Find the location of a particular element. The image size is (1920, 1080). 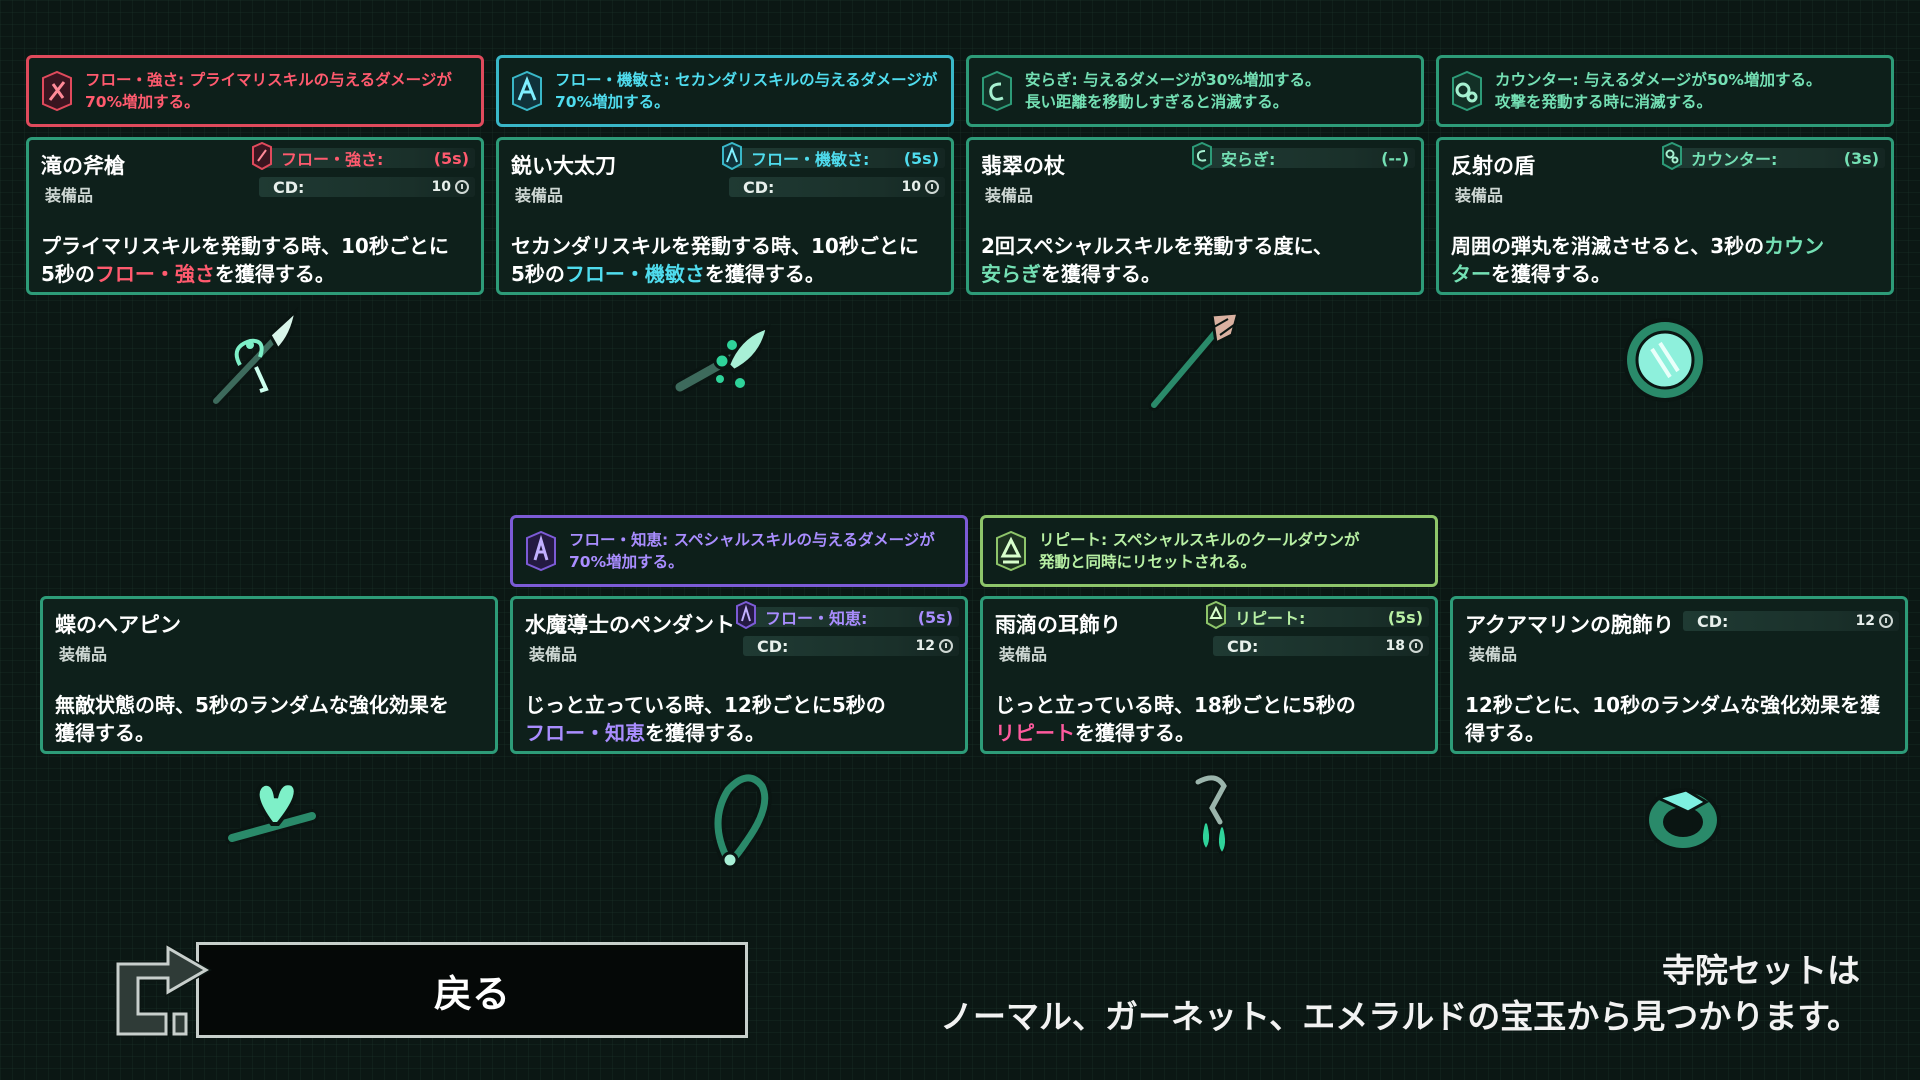

buff-bar: カウンター: (3s) is located at coordinates (1773, 156).